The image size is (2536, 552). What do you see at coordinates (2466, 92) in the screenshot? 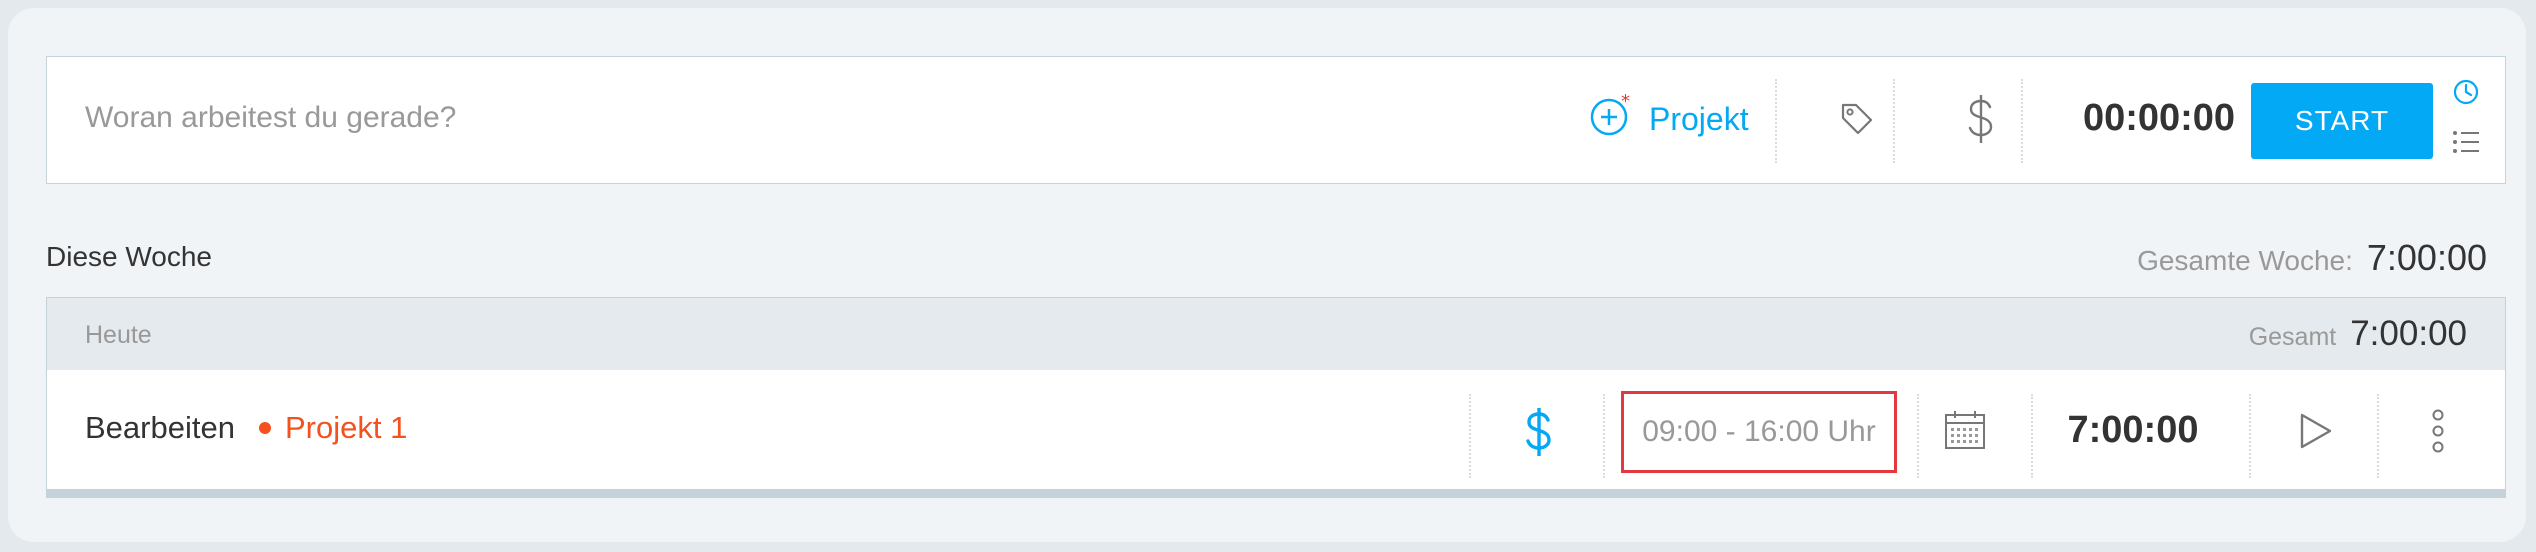
I see `clock-icon` at bounding box center [2466, 92].